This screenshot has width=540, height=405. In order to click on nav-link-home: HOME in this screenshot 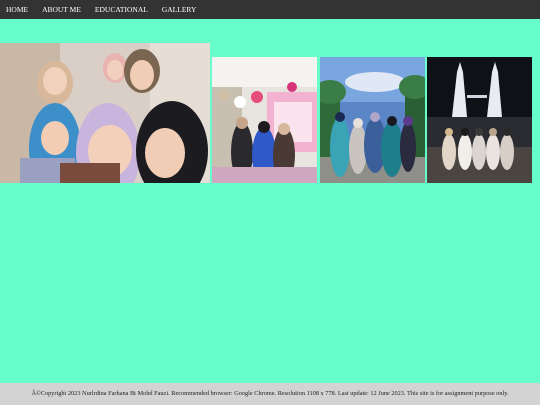, I will do `click(17, 9)`.